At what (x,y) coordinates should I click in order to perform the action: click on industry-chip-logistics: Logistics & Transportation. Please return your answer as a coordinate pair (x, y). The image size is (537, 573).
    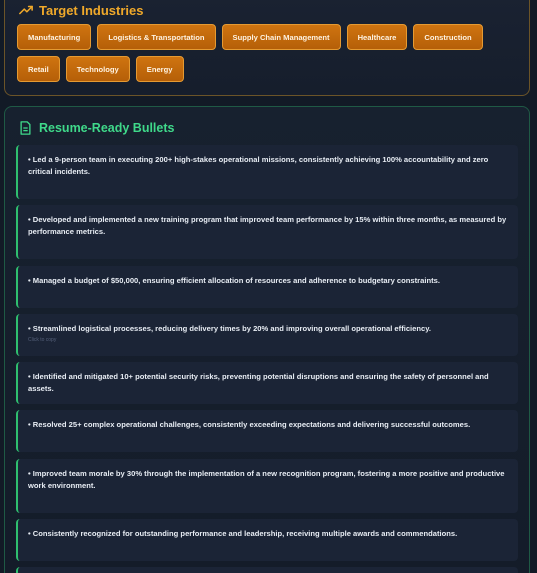
    Looking at the image, I should click on (156, 37).